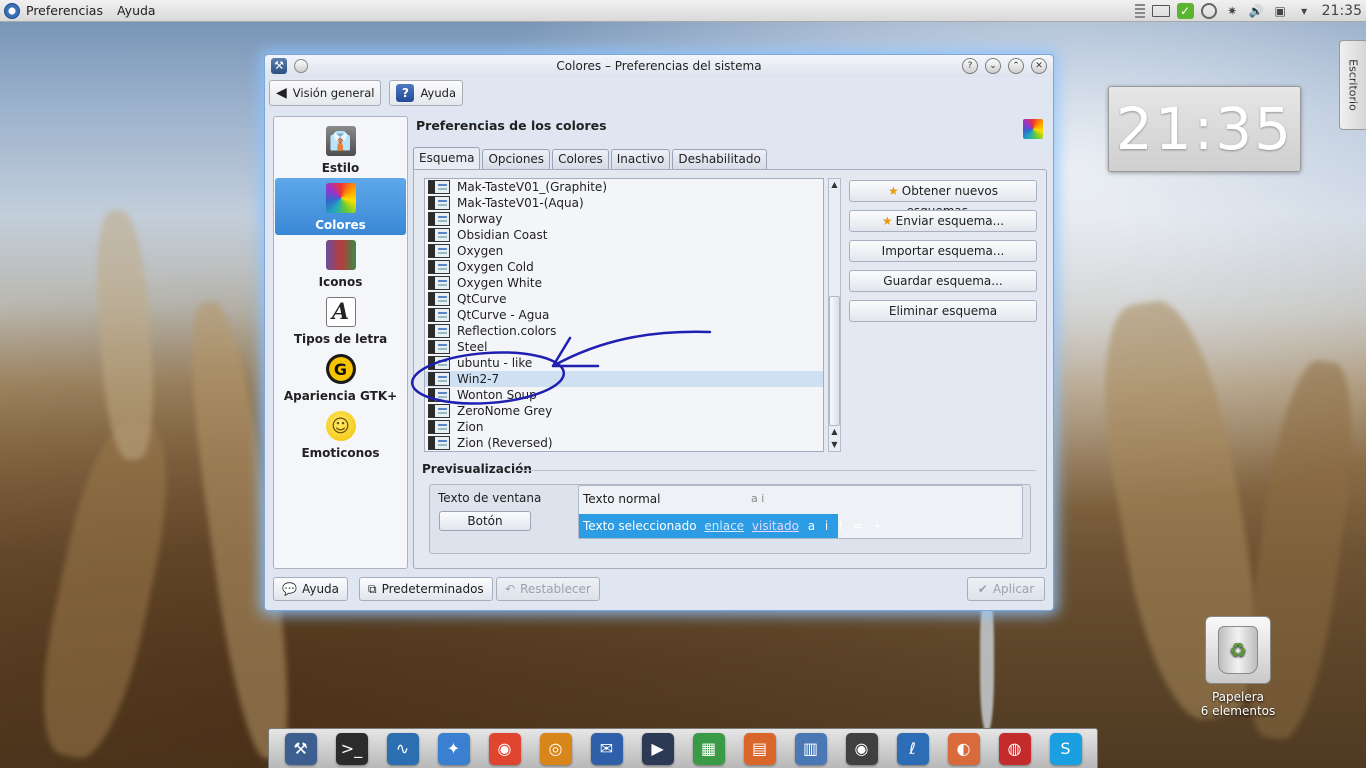  I want to click on document-icon: ▥, so click(810, 748).